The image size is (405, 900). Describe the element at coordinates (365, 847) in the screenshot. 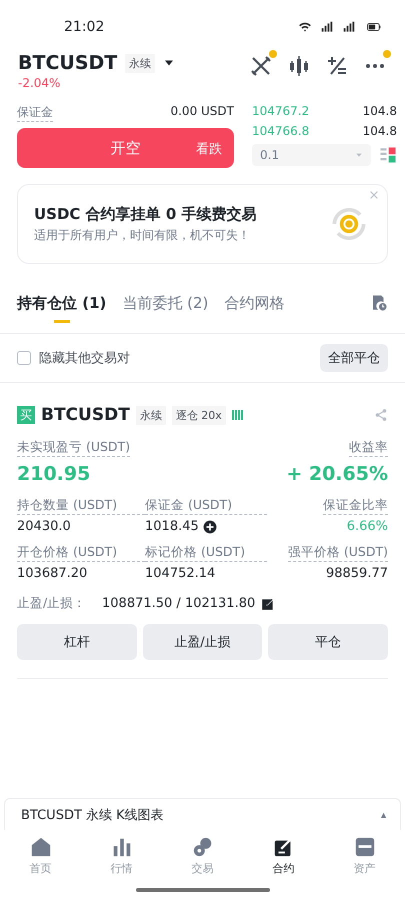

I see `wallet-icon` at that location.